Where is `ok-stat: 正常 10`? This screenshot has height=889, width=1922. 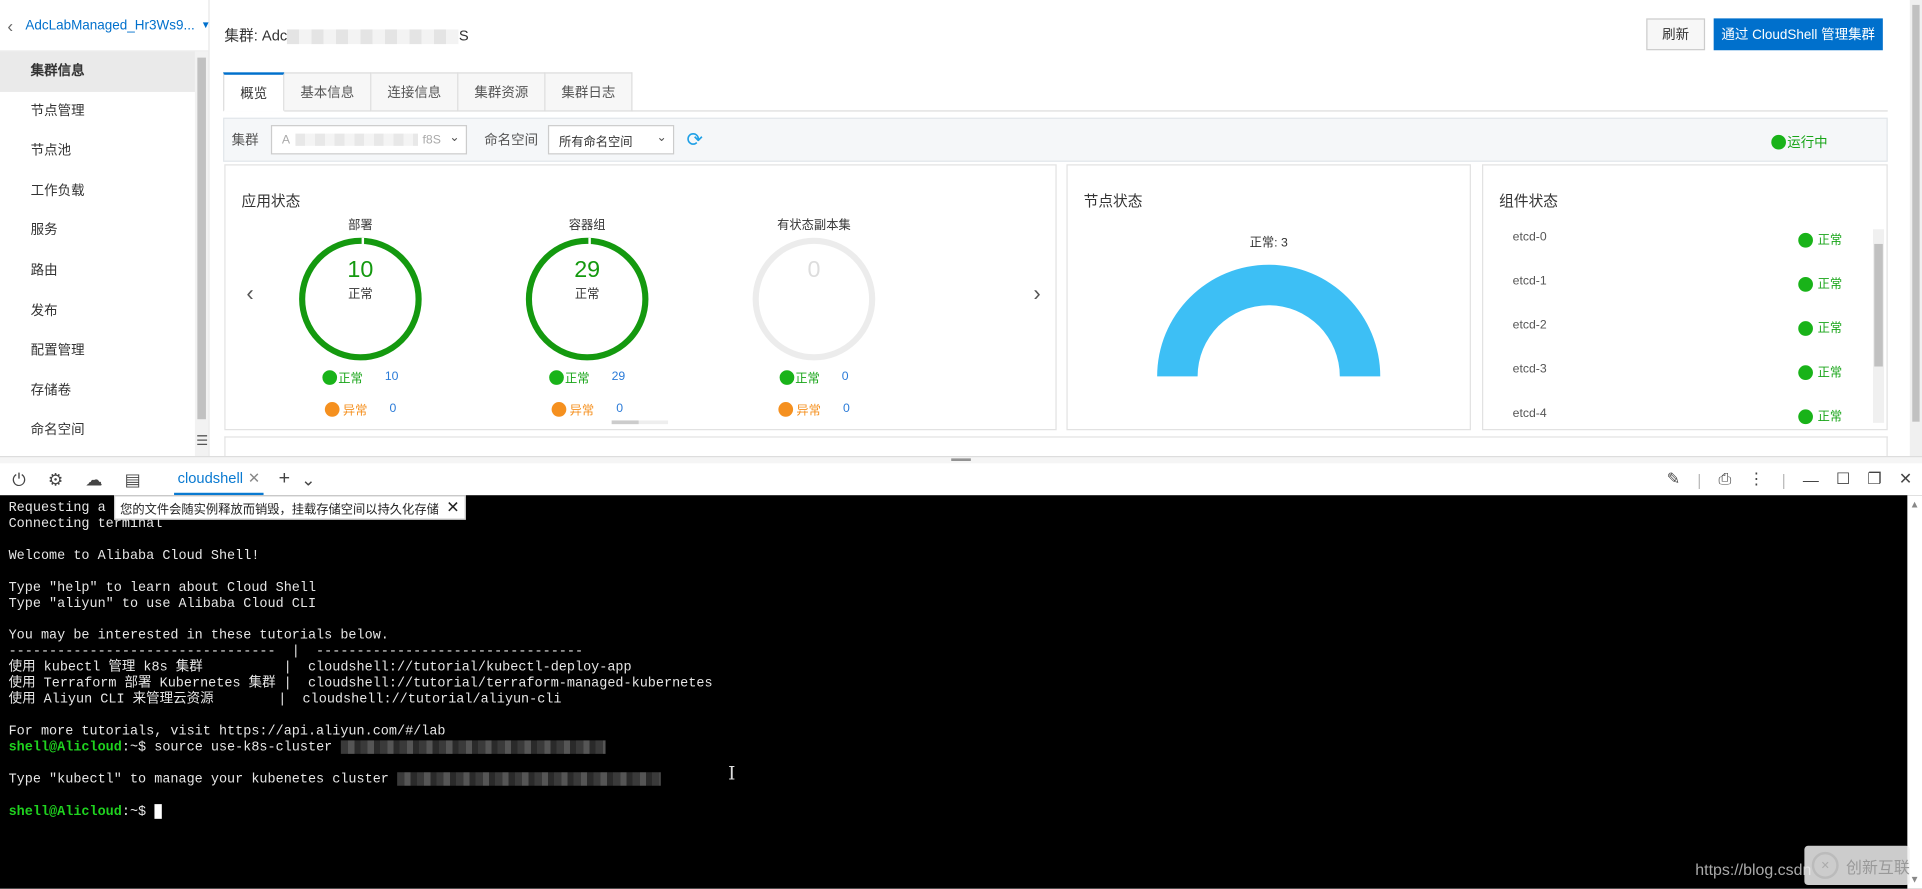
ok-stat: 正常 10 is located at coordinates (360, 377).